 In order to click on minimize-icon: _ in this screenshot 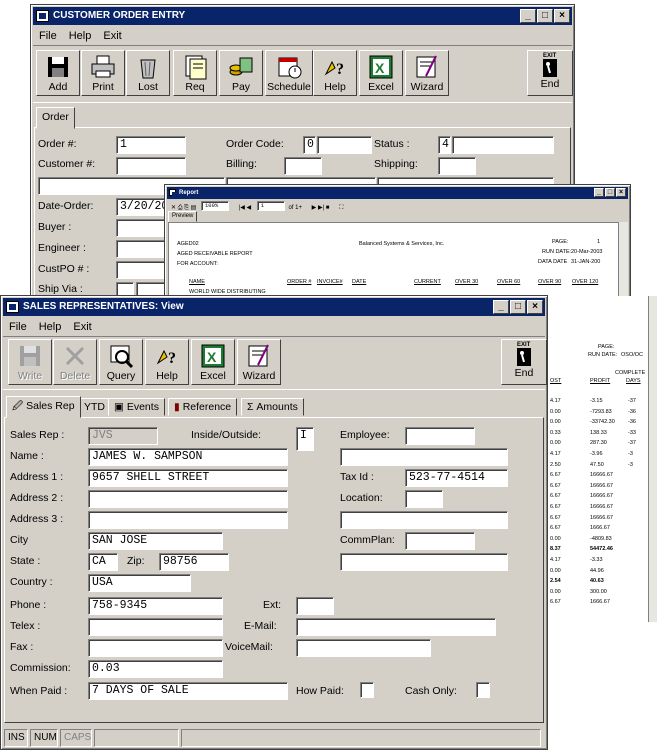, I will do `click(528, 16)`.